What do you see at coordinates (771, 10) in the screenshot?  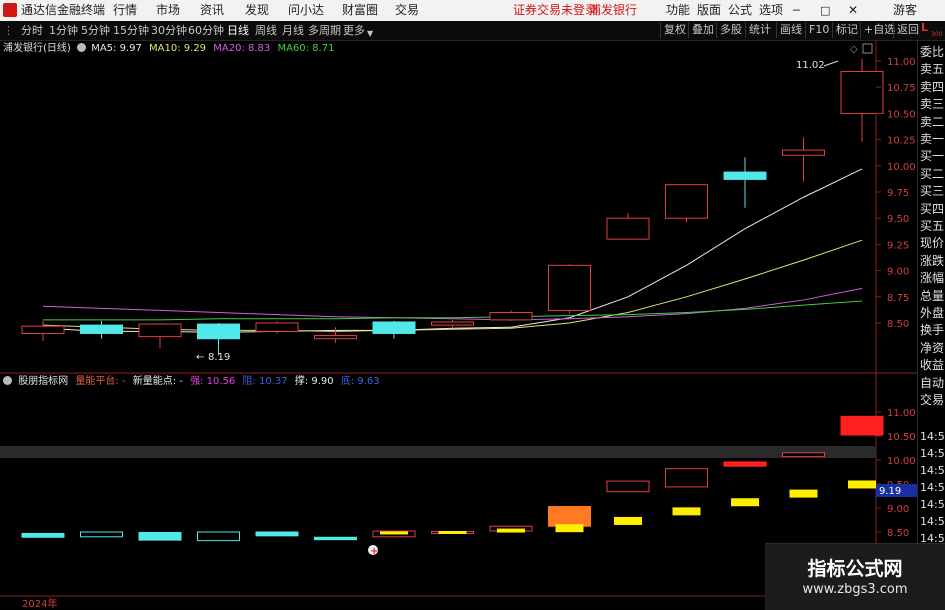 I see `menu-options: 选项` at bounding box center [771, 10].